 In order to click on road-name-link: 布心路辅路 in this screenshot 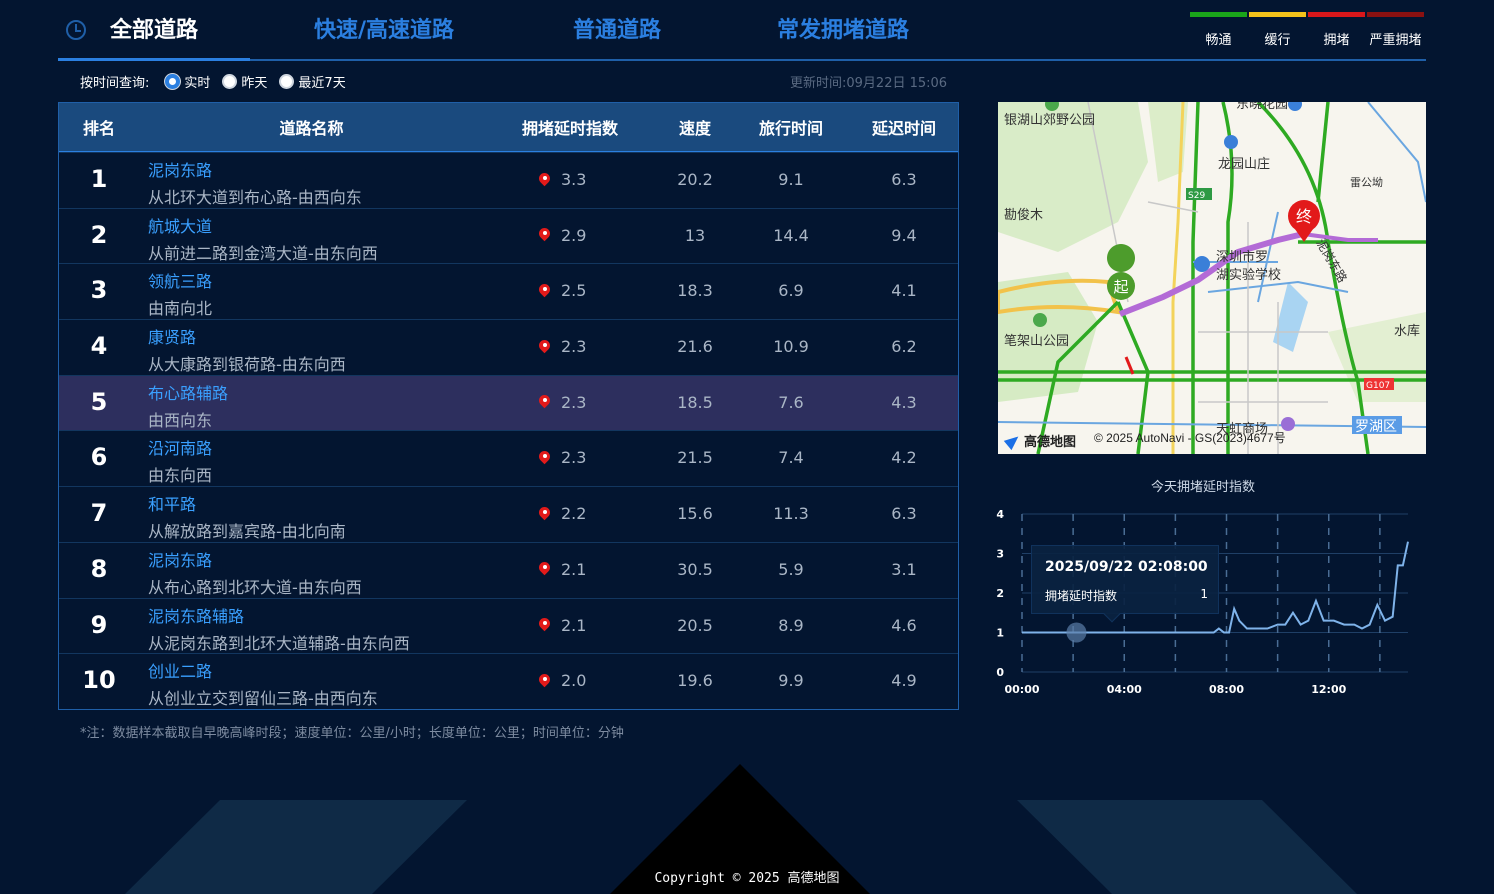, I will do `click(188, 392)`.